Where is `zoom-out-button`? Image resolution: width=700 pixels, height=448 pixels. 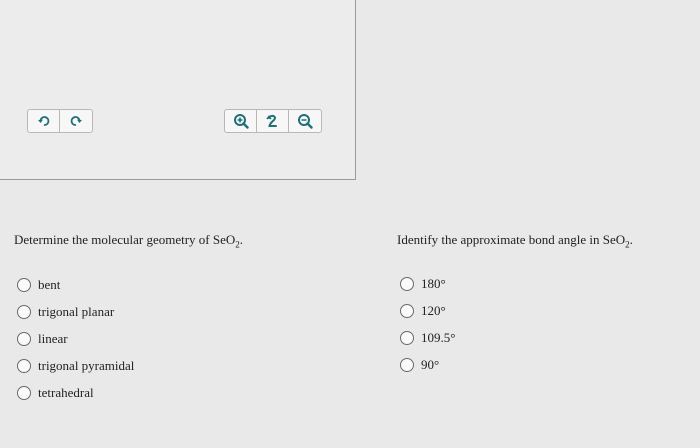
zoom-out-button is located at coordinates (305, 121).